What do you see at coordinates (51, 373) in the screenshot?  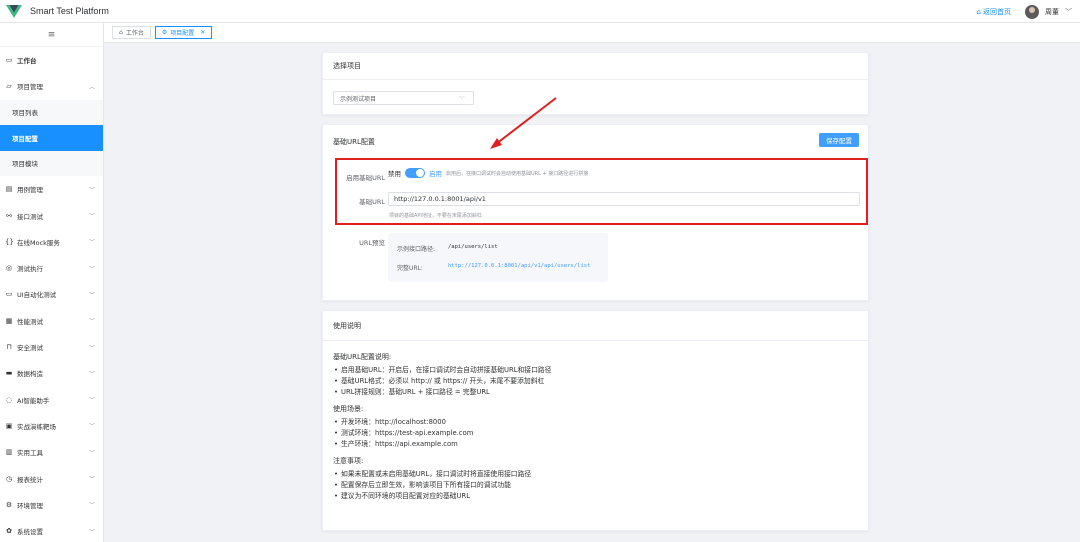 I see `sidebar-item: ▬ 数据构造 ﹀` at bounding box center [51, 373].